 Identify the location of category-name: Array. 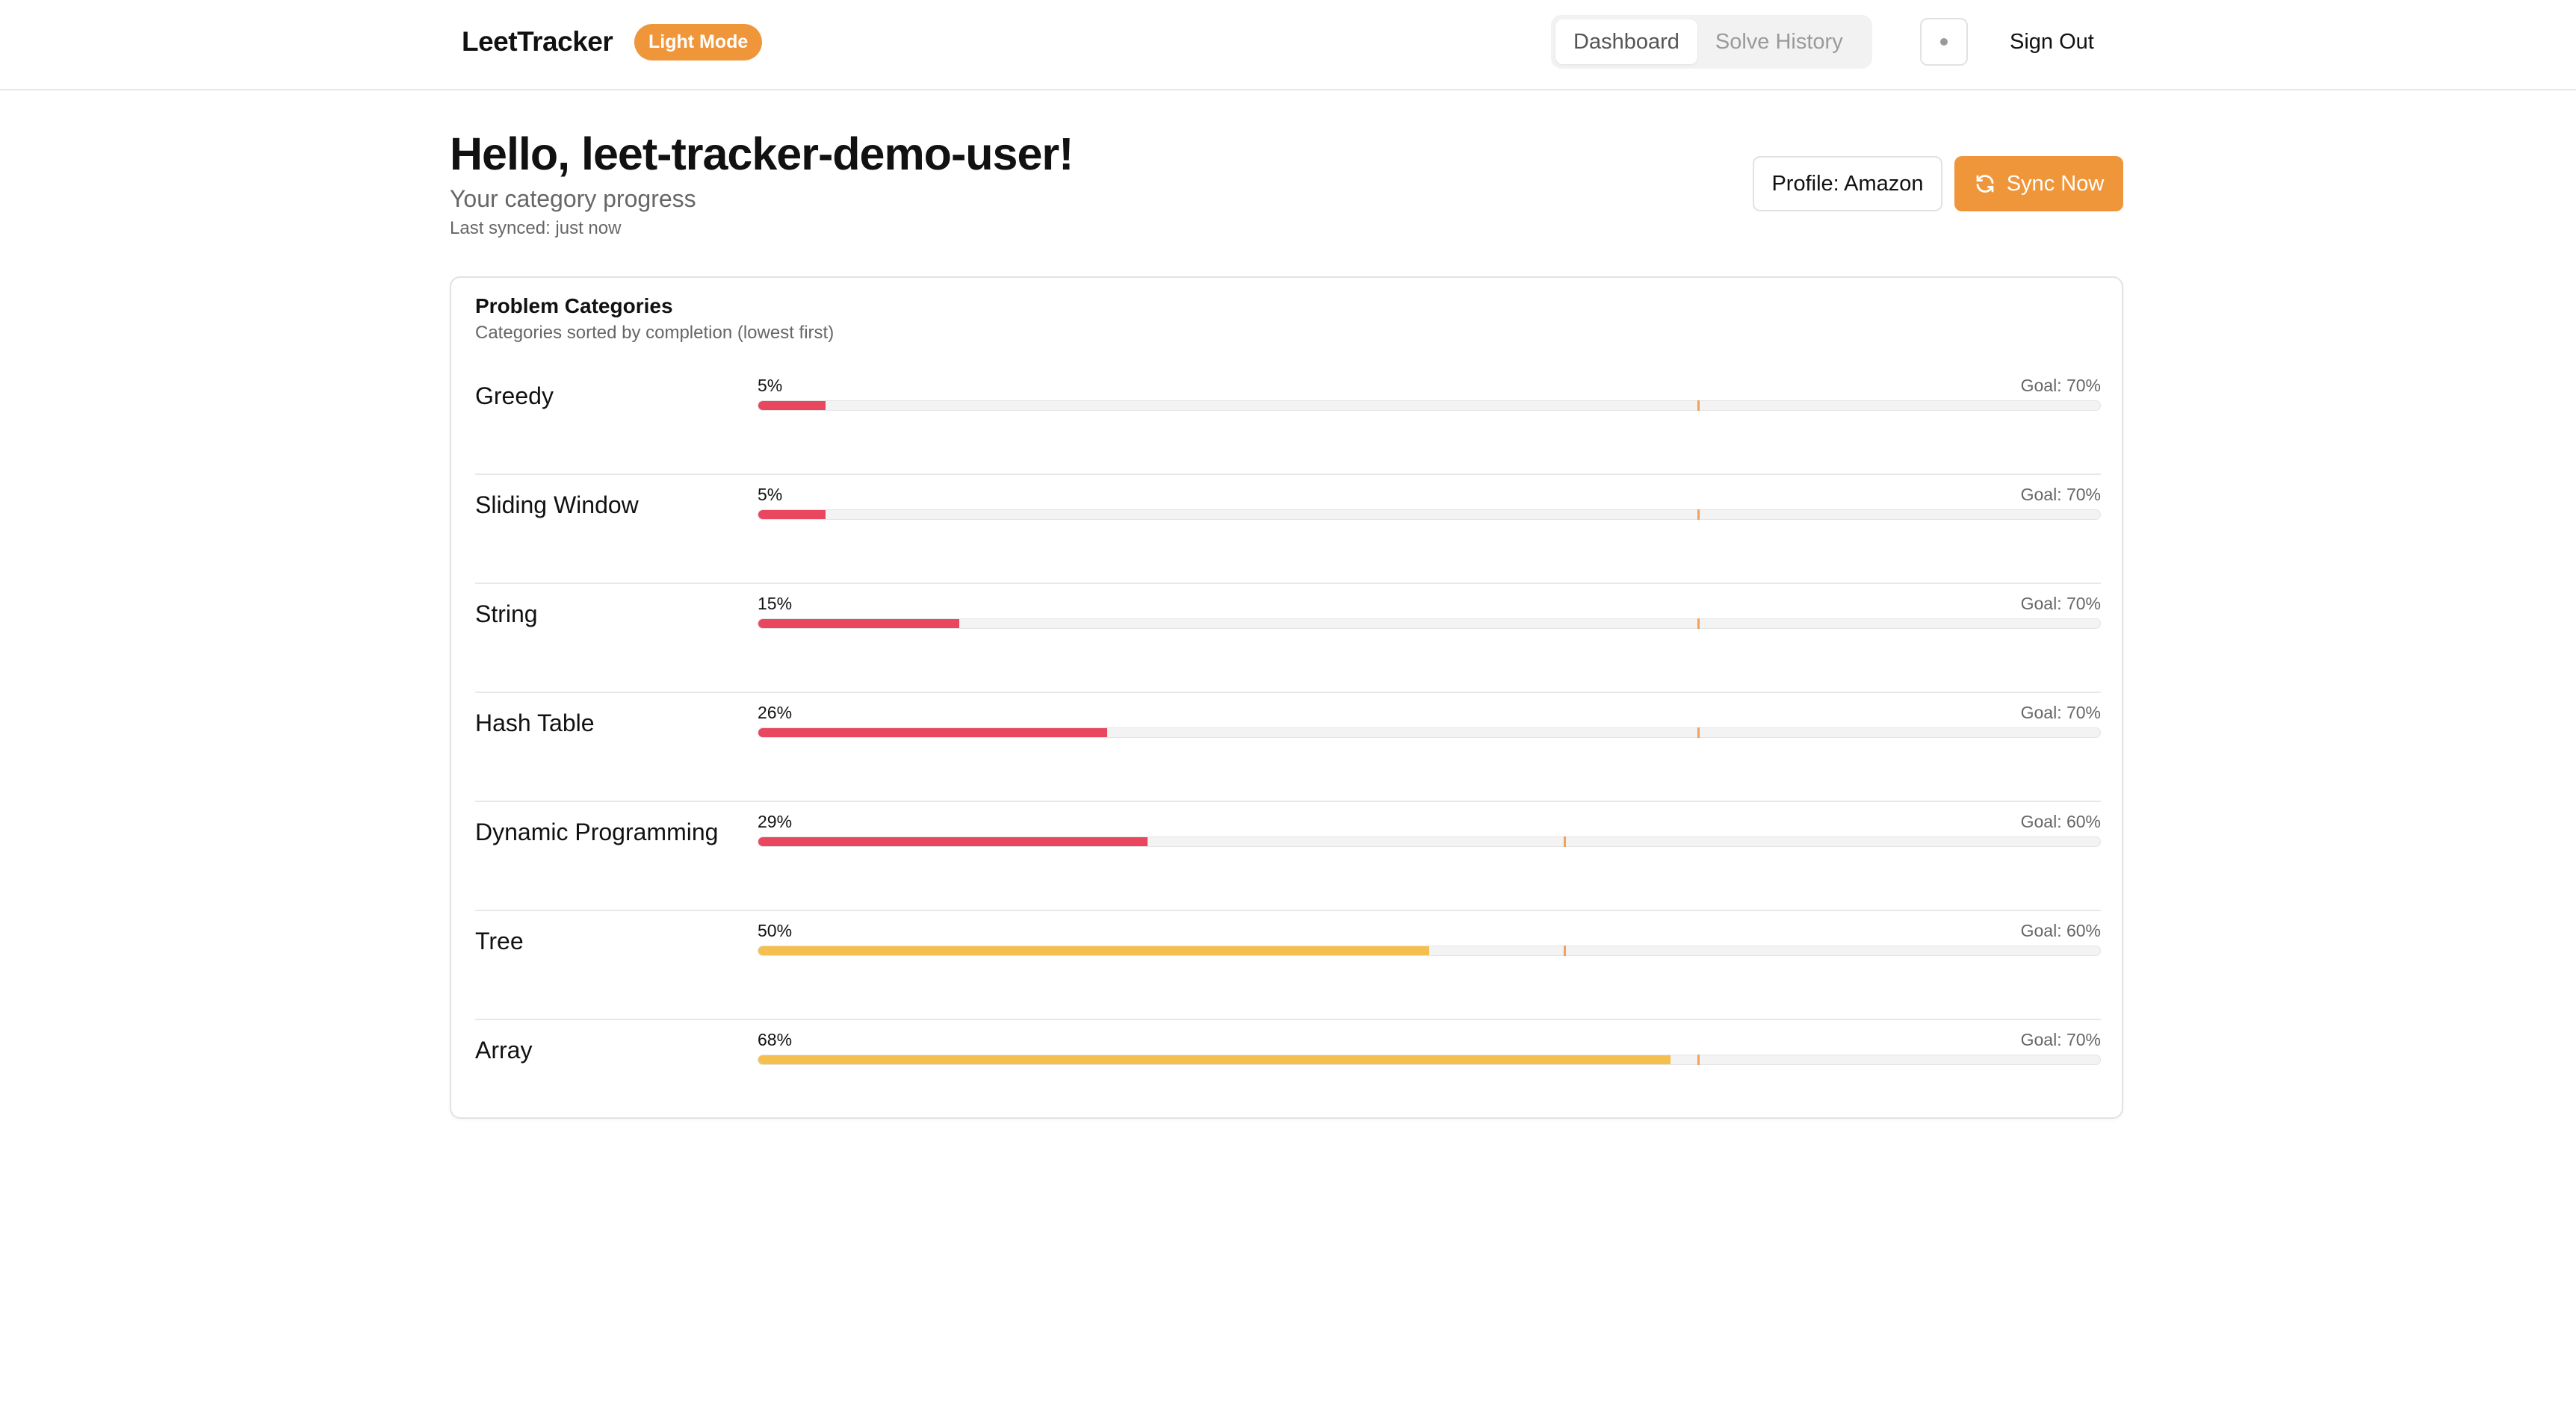
(504, 1050).